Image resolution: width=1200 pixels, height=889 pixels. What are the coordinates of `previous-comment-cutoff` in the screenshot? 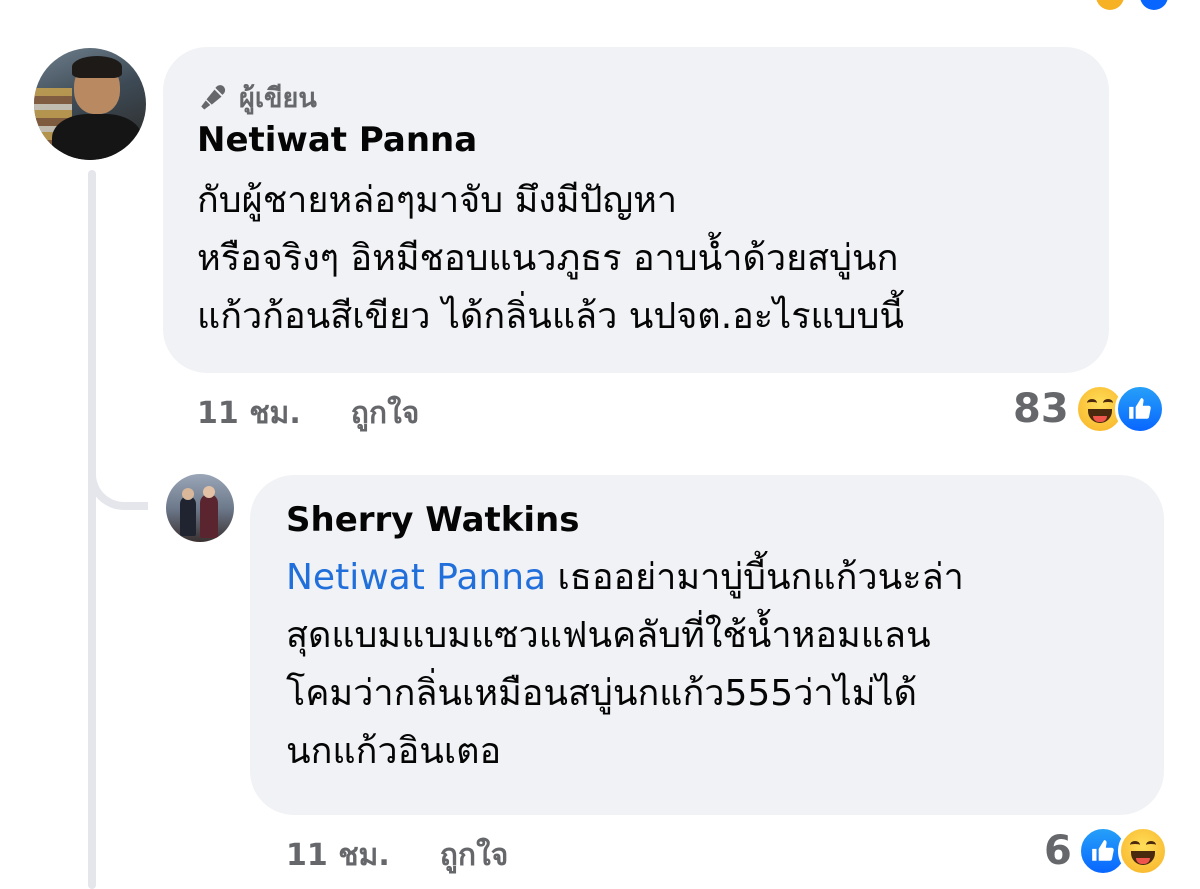 It's located at (600, 5).